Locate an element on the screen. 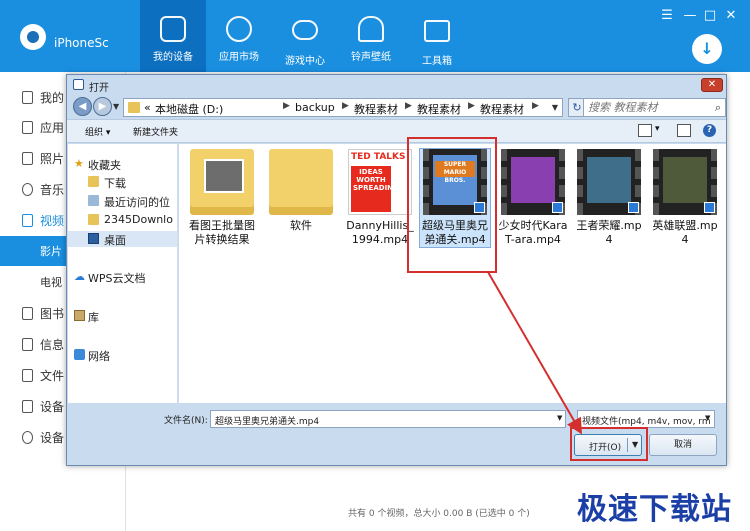 This screenshot has height=531, width=750. file-item-honor-of-kings: 王者荣耀.mp4 is located at coordinates (609, 198).